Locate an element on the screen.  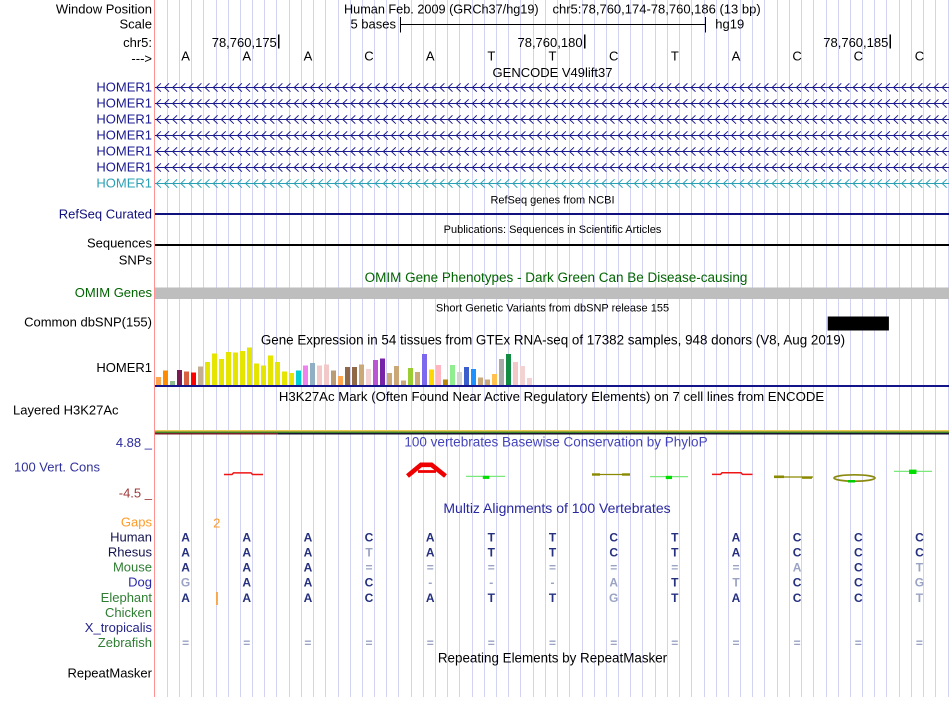
svg-text: RepeatMasker is located at coordinates (109, 673).